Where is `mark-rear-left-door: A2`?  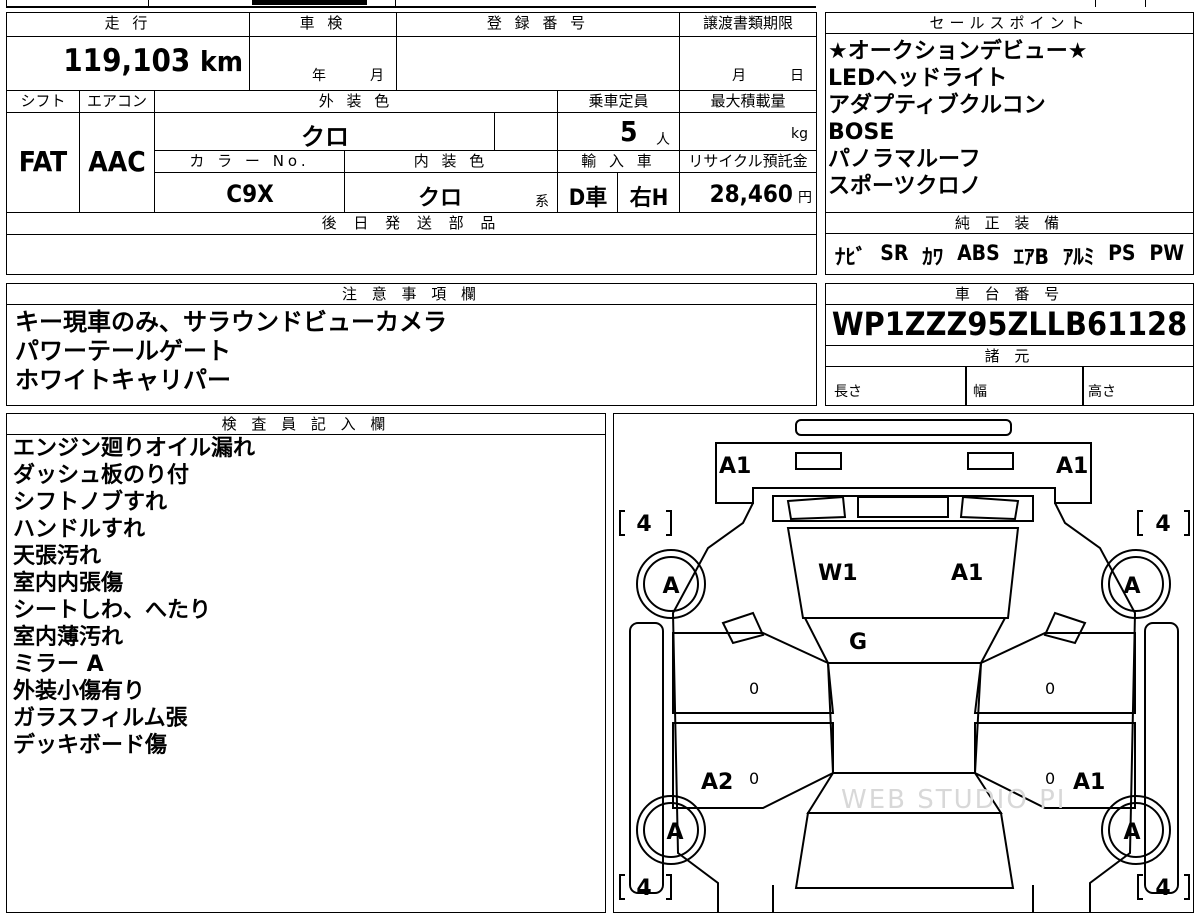
mark-rear-left-door: A2 is located at coordinates (717, 782).